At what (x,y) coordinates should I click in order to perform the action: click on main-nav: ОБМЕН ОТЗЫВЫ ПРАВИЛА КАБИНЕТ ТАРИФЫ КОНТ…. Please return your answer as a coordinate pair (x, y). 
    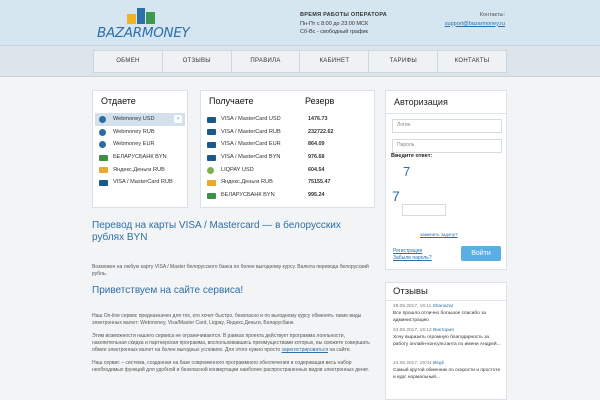
    Looking at the image, I should click on (300, 61).